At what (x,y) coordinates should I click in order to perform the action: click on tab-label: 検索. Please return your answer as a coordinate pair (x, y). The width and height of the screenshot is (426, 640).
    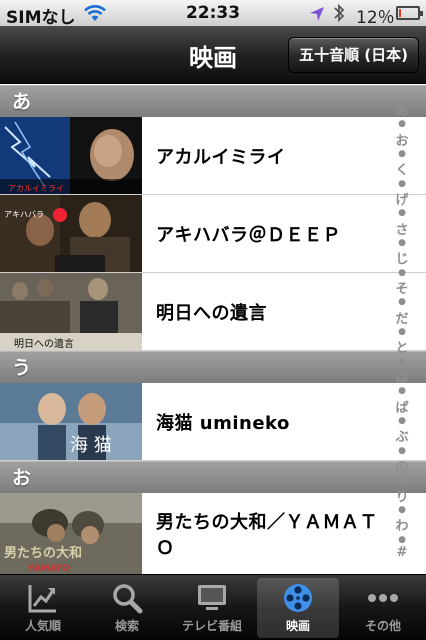
    Looking at the image, I should click on (126, 626).